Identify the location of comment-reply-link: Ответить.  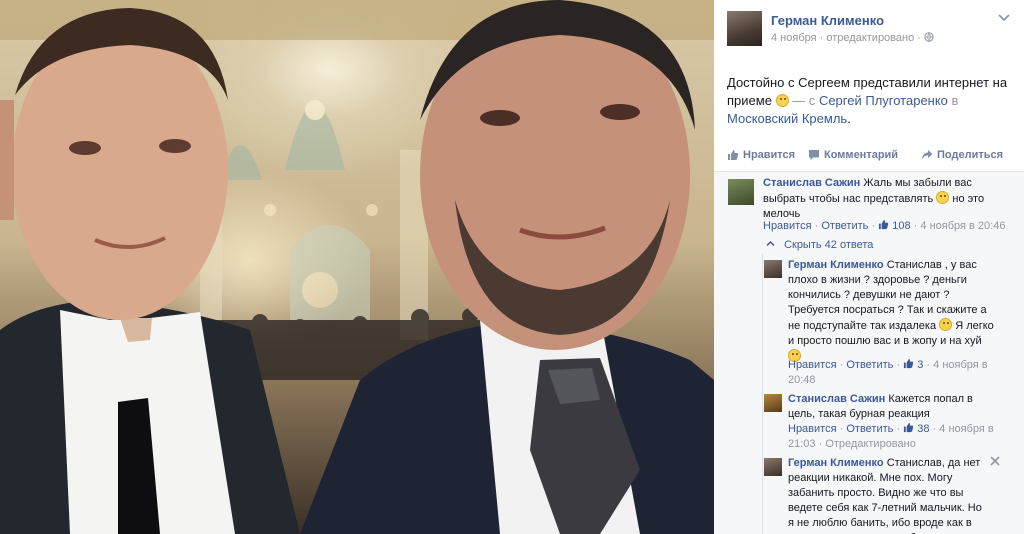
(844, 226).